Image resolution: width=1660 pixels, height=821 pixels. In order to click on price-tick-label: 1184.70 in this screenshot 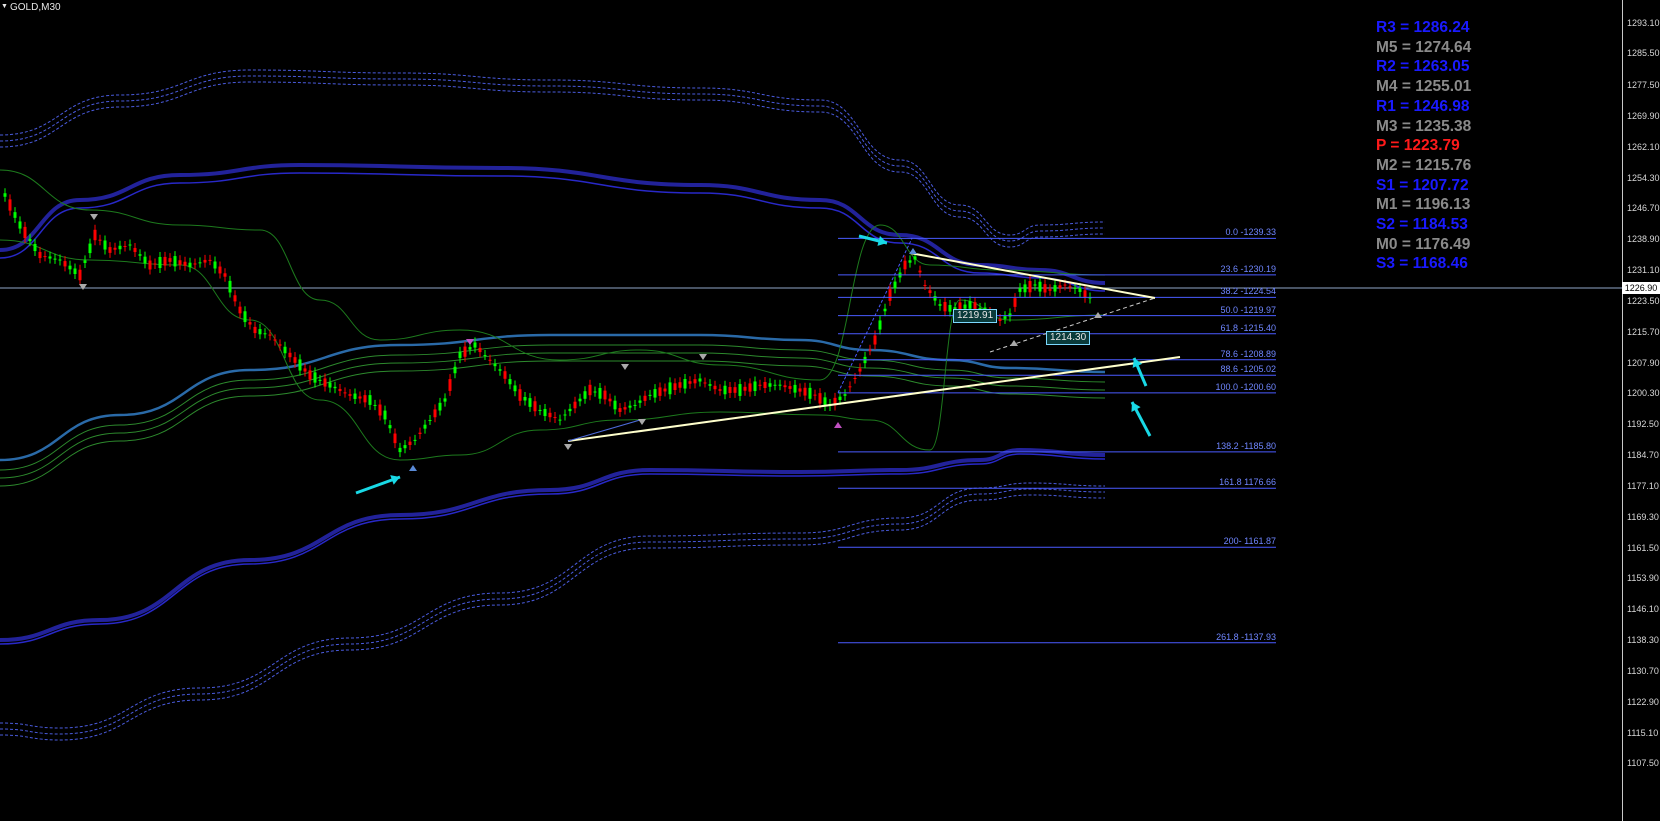, I will do `click(1643, 455)`.